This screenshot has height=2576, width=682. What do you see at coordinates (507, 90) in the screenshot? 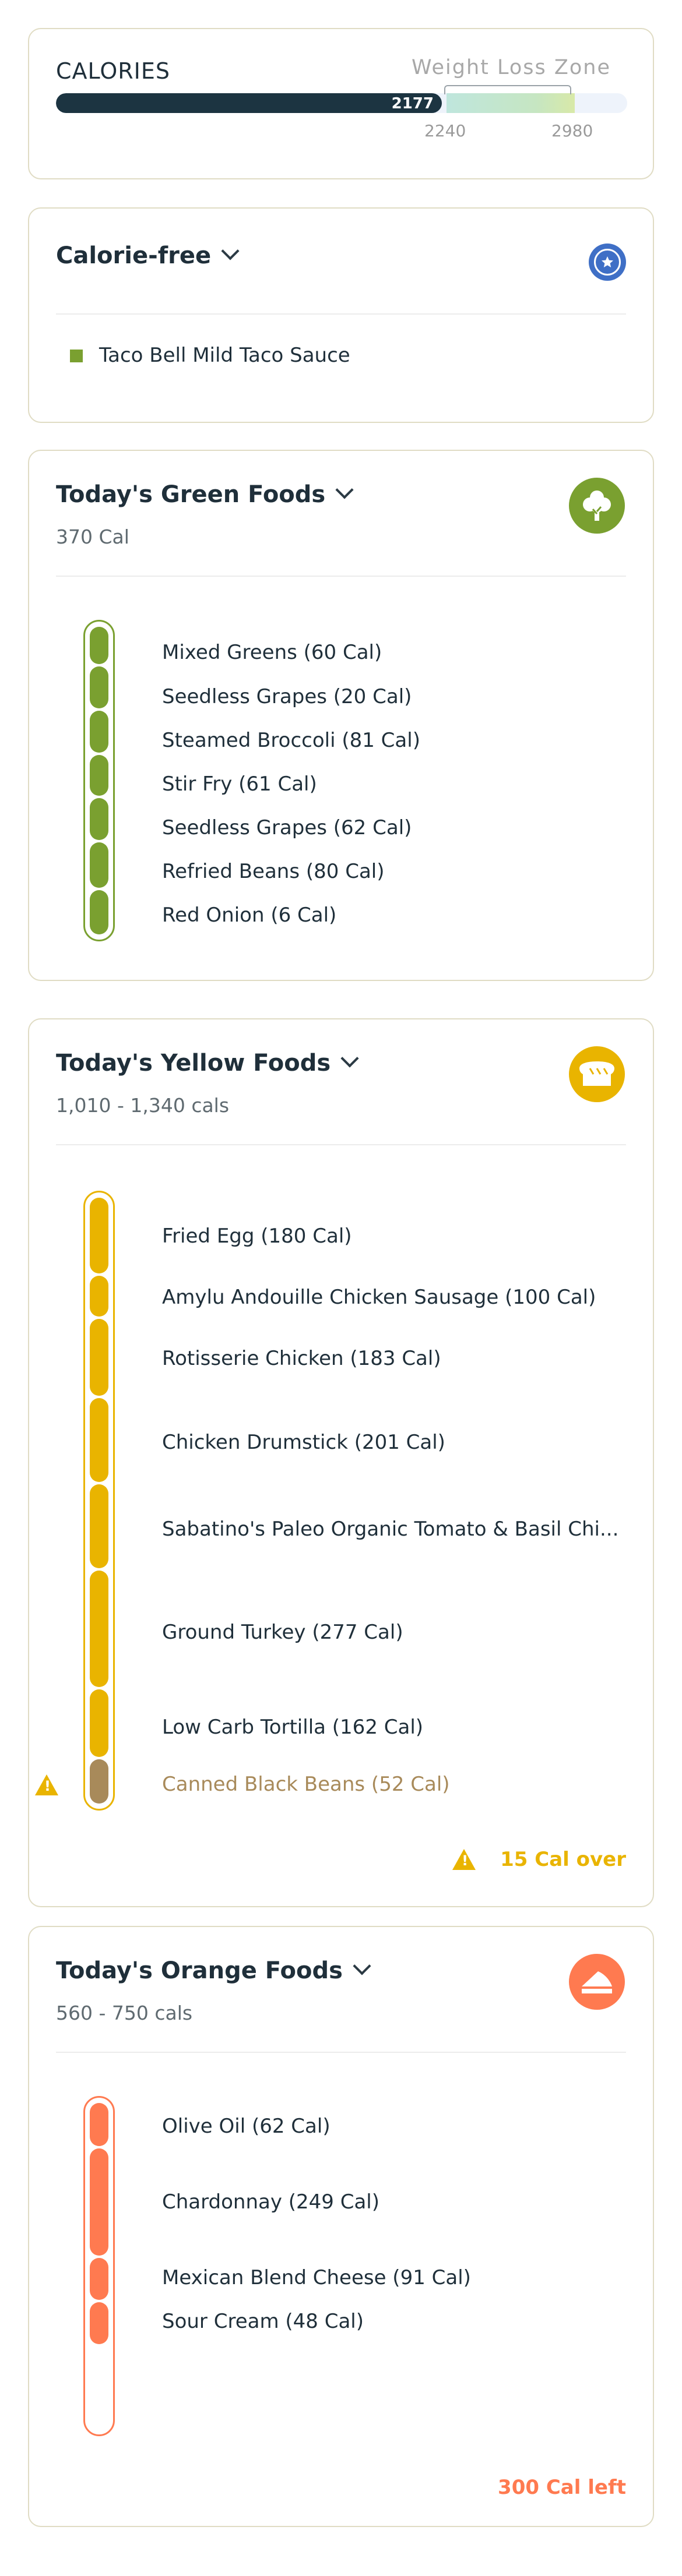
I see `zone-bracket` at bounding box center [507, 90].